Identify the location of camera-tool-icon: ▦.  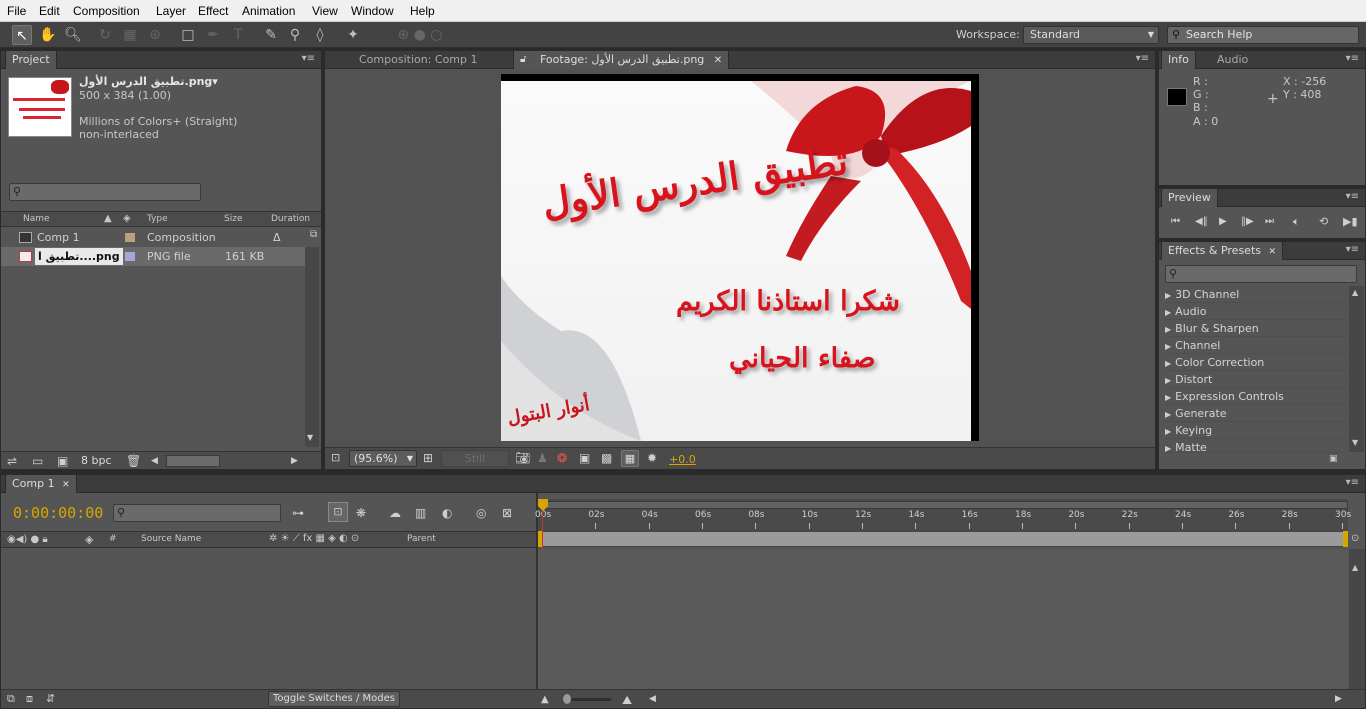
(130, 35).